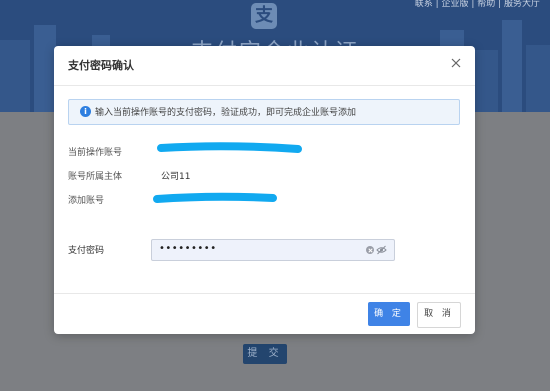 The height and width of the screenshot is (391, 550). What do you see at coordinates (265, 354) in the screenshot?
I see `submit-button: 提 交` at bounding box center [265, 354].